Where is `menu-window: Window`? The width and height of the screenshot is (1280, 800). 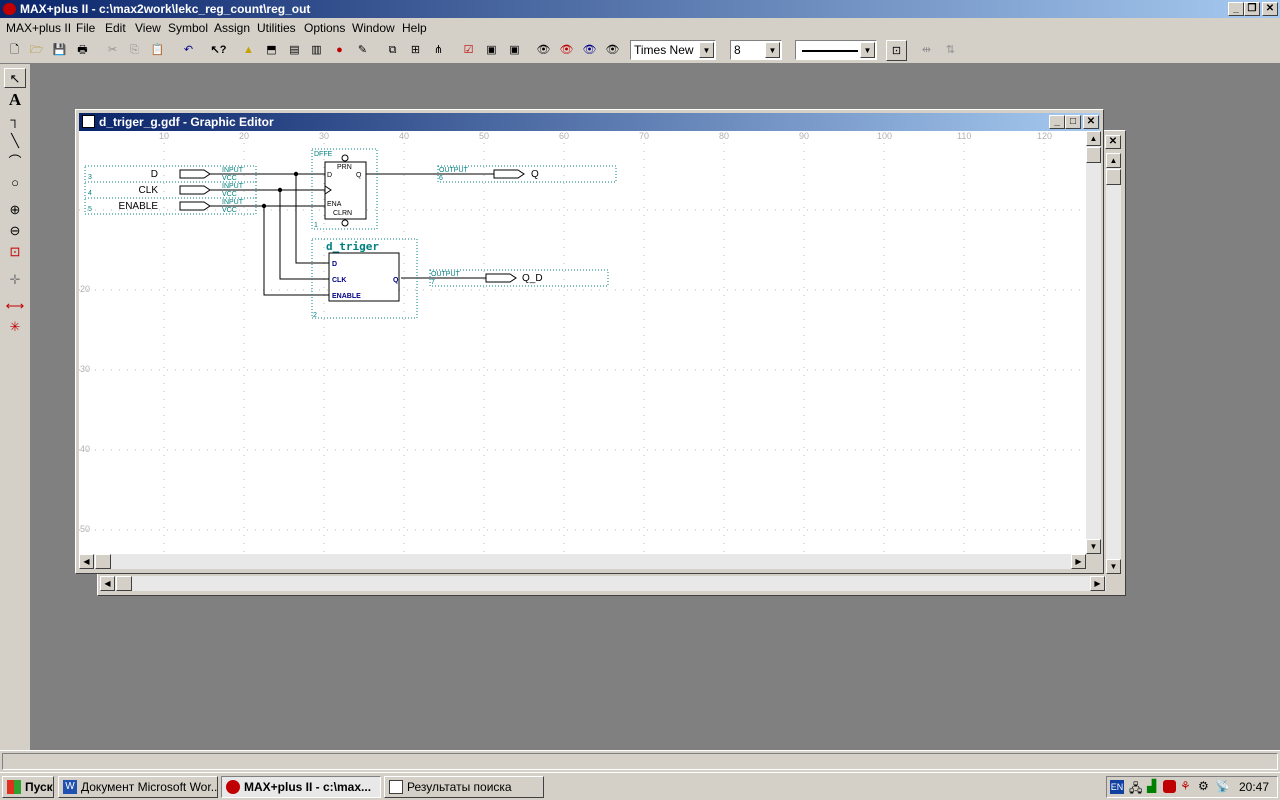 menu-window: Window is located at coordinates (373, 28).